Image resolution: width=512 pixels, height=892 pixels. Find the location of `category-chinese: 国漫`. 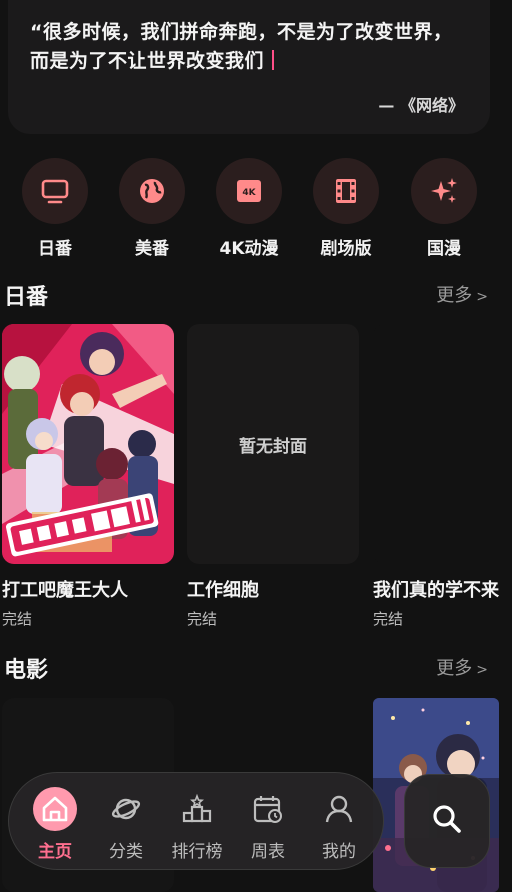

category-chinese: 国漫 is located at coordinates (444, 208).